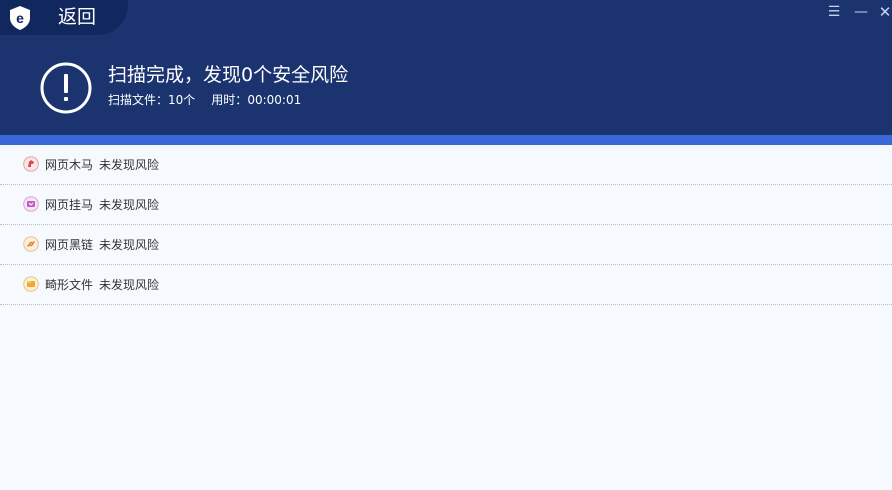  Describe the element at coordinates (182, 100) in the screenshot. I see `files-scanned-value: 10个` at that location.